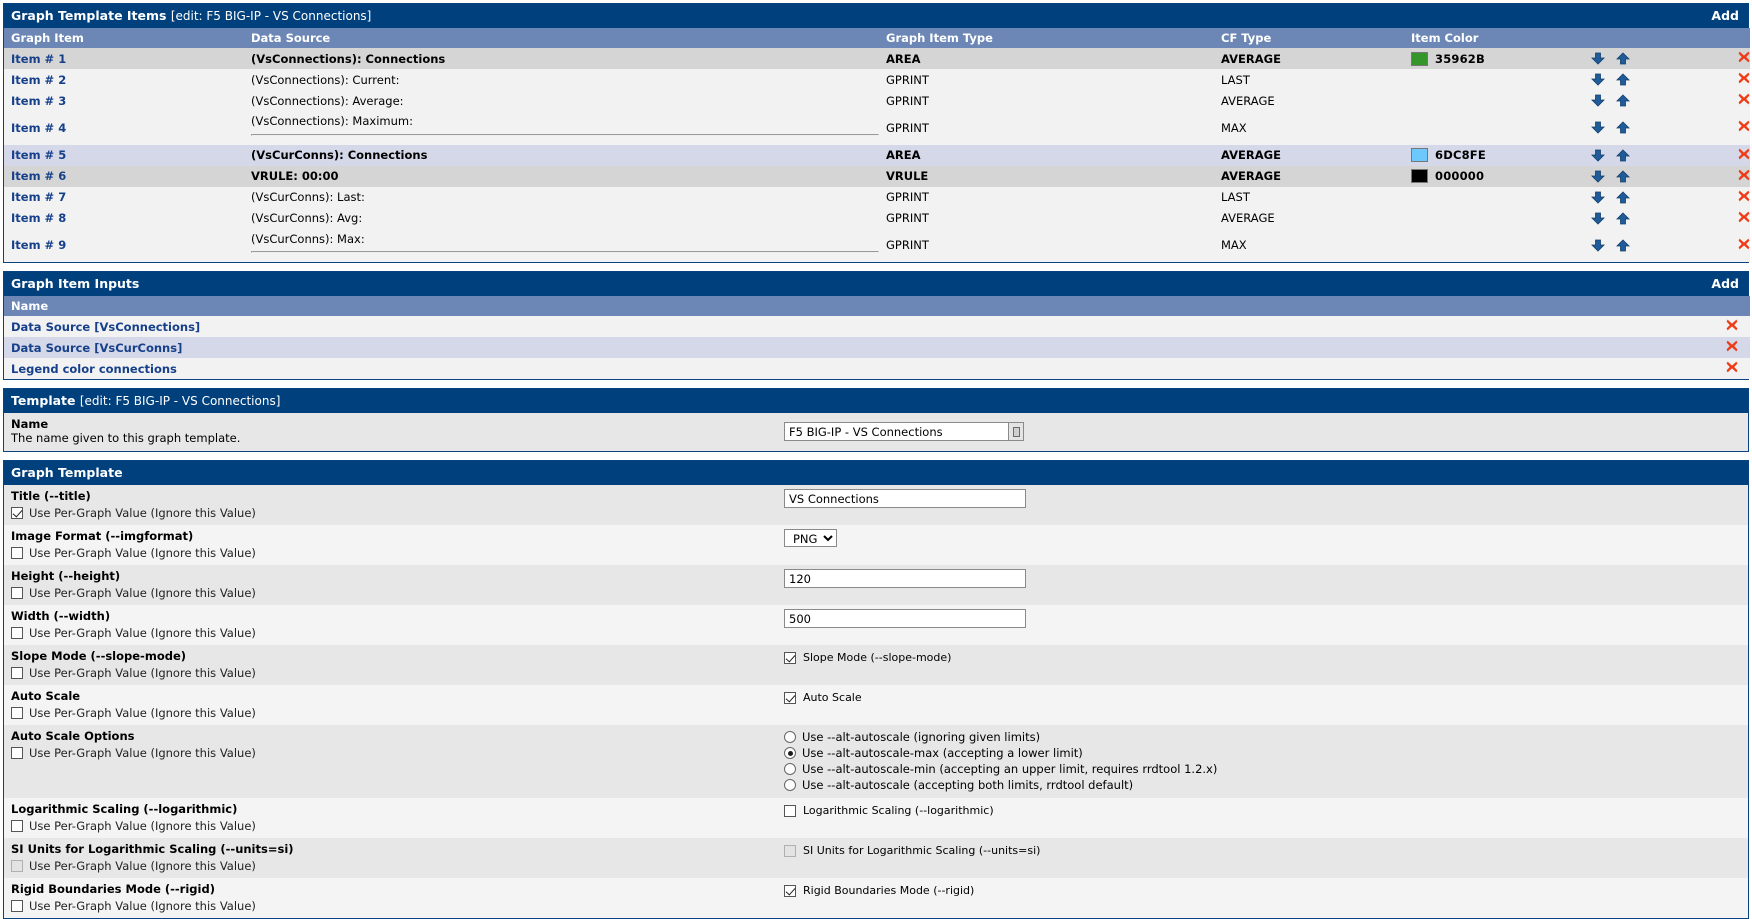 The width and height of the screenshot is (1752, 919). What do you see at coordinates (38, 59) in the screenshot?
I see `graph-item-link: Item # 1` at bounding box center [38, 59].